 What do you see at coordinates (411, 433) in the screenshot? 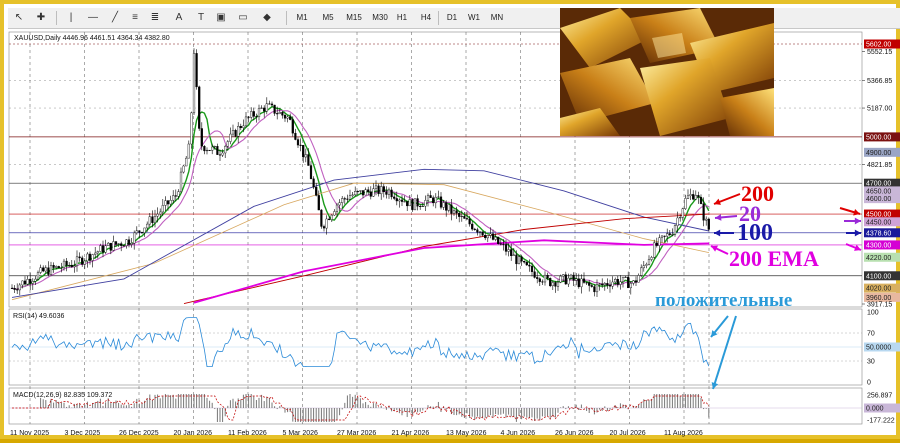
I see `date-tick: 21 Apr 2026` at bounding box center [411, 433].